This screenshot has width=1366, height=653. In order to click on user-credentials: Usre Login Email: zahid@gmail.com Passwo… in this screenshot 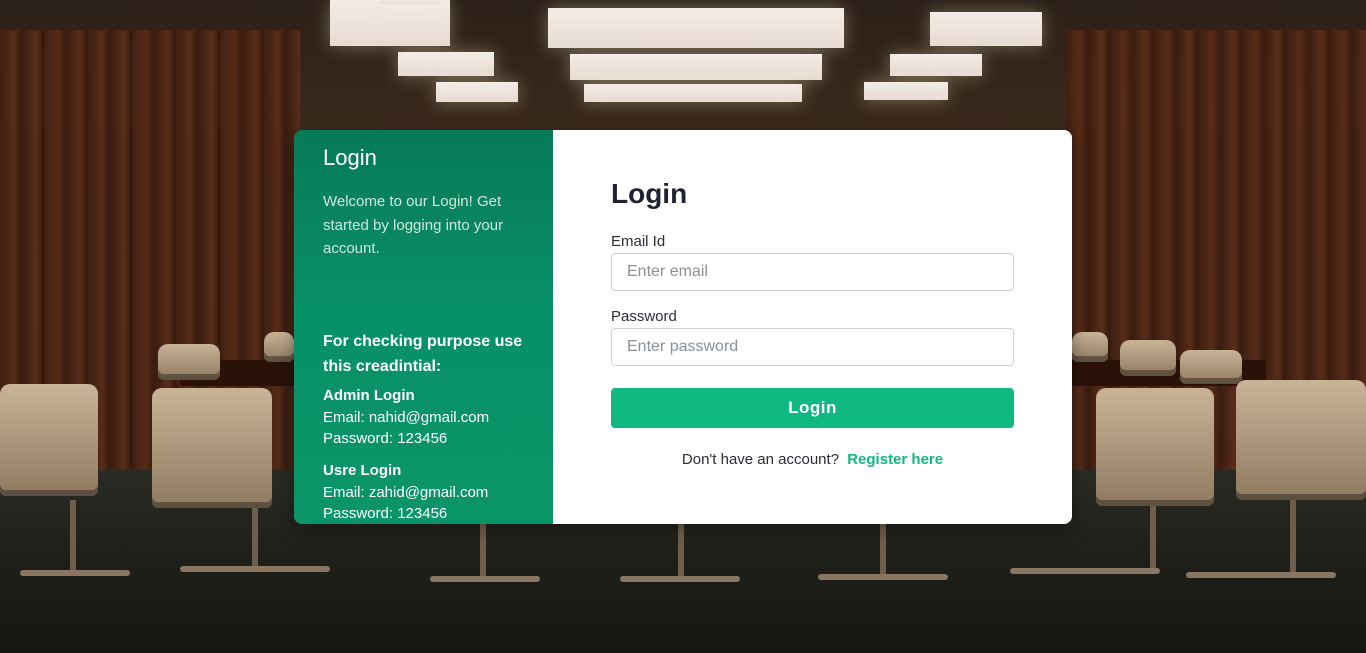, I will do `click(423, 492)`.